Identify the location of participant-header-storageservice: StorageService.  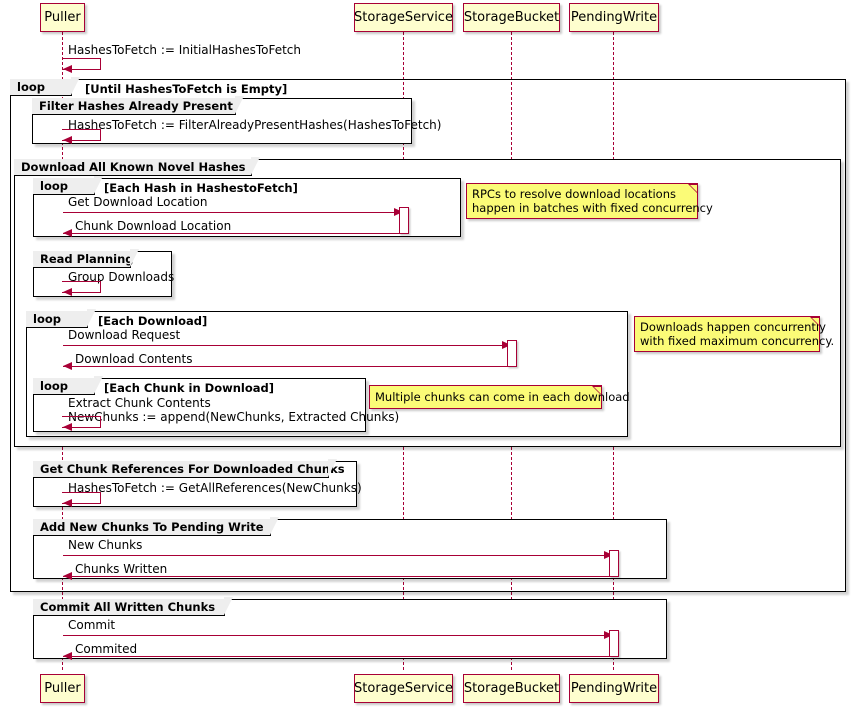
(403, 17).